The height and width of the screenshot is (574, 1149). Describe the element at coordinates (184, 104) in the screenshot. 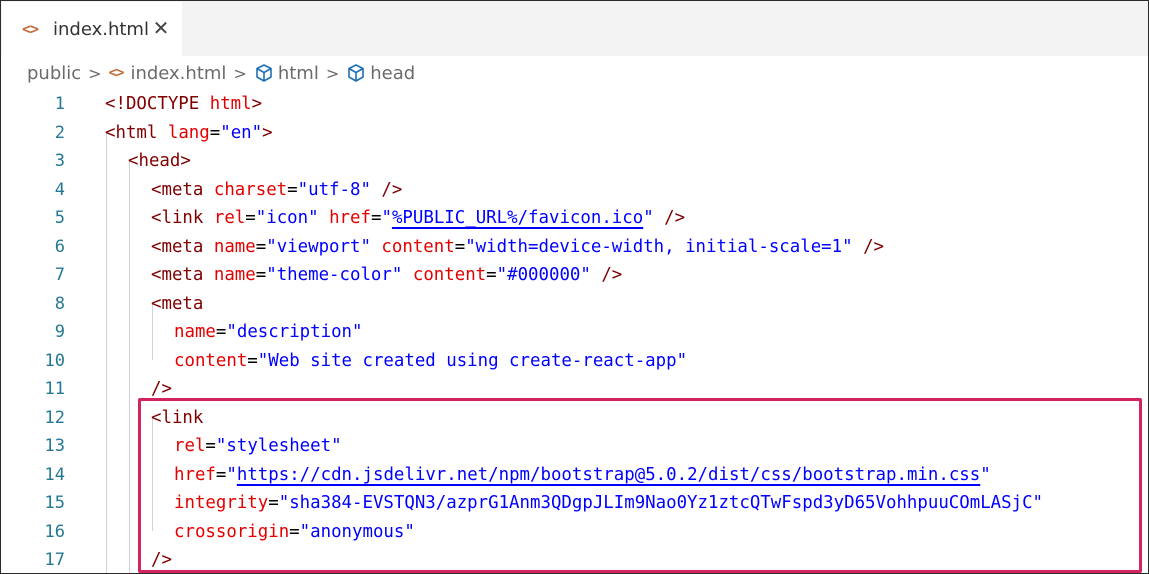

I see `code-text: <!DOCTYPE html>` at that location.